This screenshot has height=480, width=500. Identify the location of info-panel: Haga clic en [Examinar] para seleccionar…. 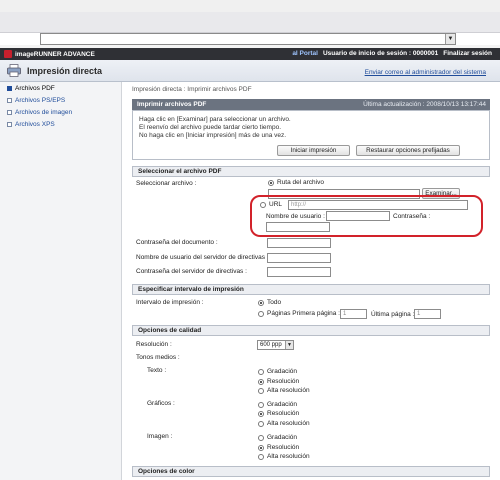
(311, 135).